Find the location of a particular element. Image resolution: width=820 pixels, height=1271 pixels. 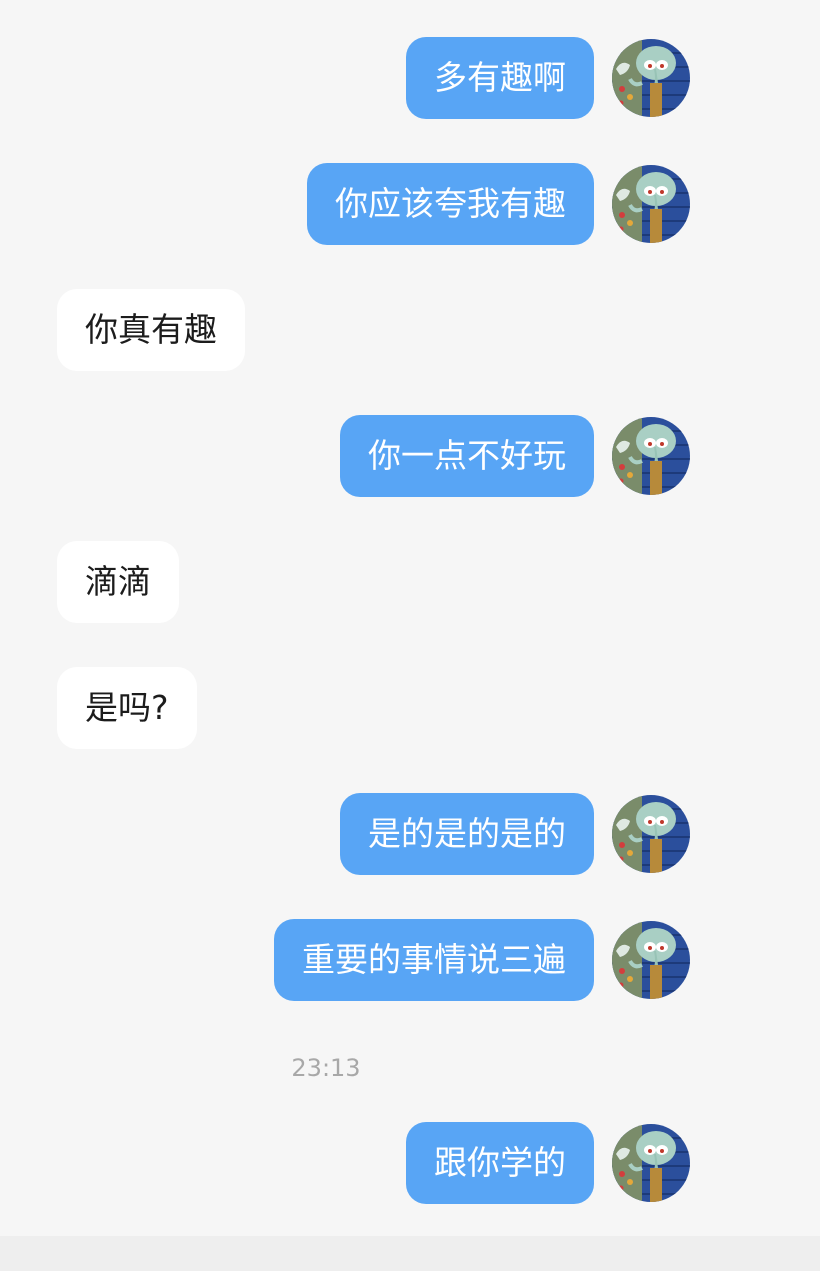

message-row: 跟你学的 is located at coordinates (410, 1163).